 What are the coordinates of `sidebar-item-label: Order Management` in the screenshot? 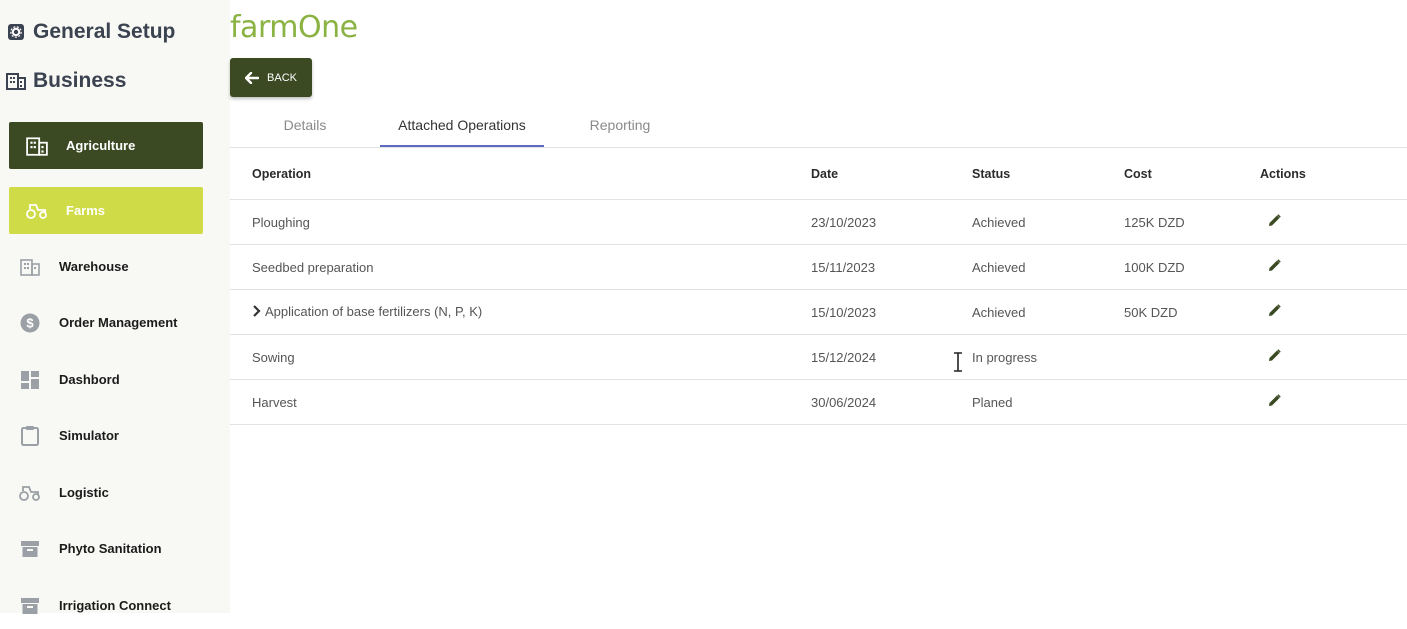 It's located at (118, 322).